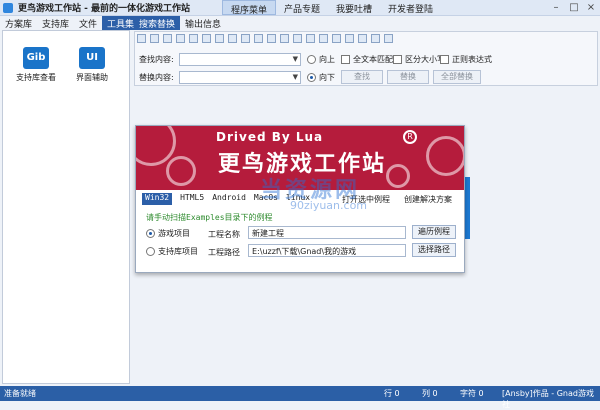  What do you see at coordinates (362, 38) in the screenshot?
I see `redo-icon` at bounding box center [362, 38].